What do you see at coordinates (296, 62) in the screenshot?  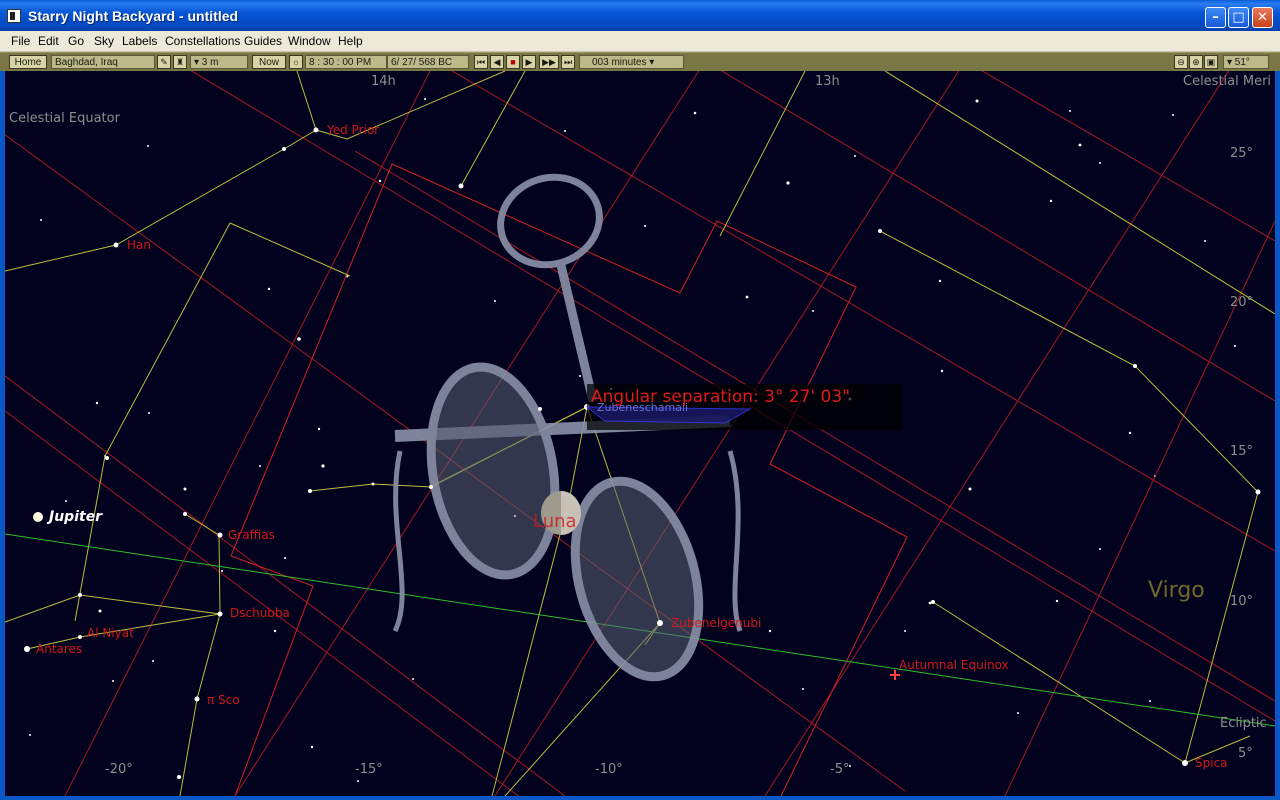 I see `daylight-icon: ☼` at bounding box center [296, 62].